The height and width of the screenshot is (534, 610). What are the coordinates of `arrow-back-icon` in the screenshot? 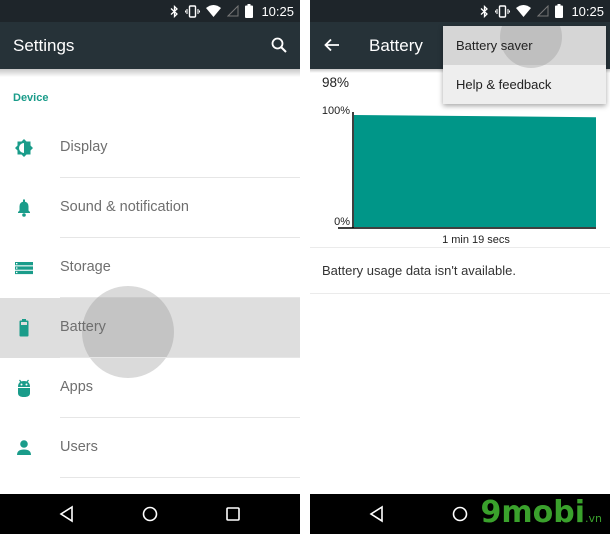 It's located at (332, 45).